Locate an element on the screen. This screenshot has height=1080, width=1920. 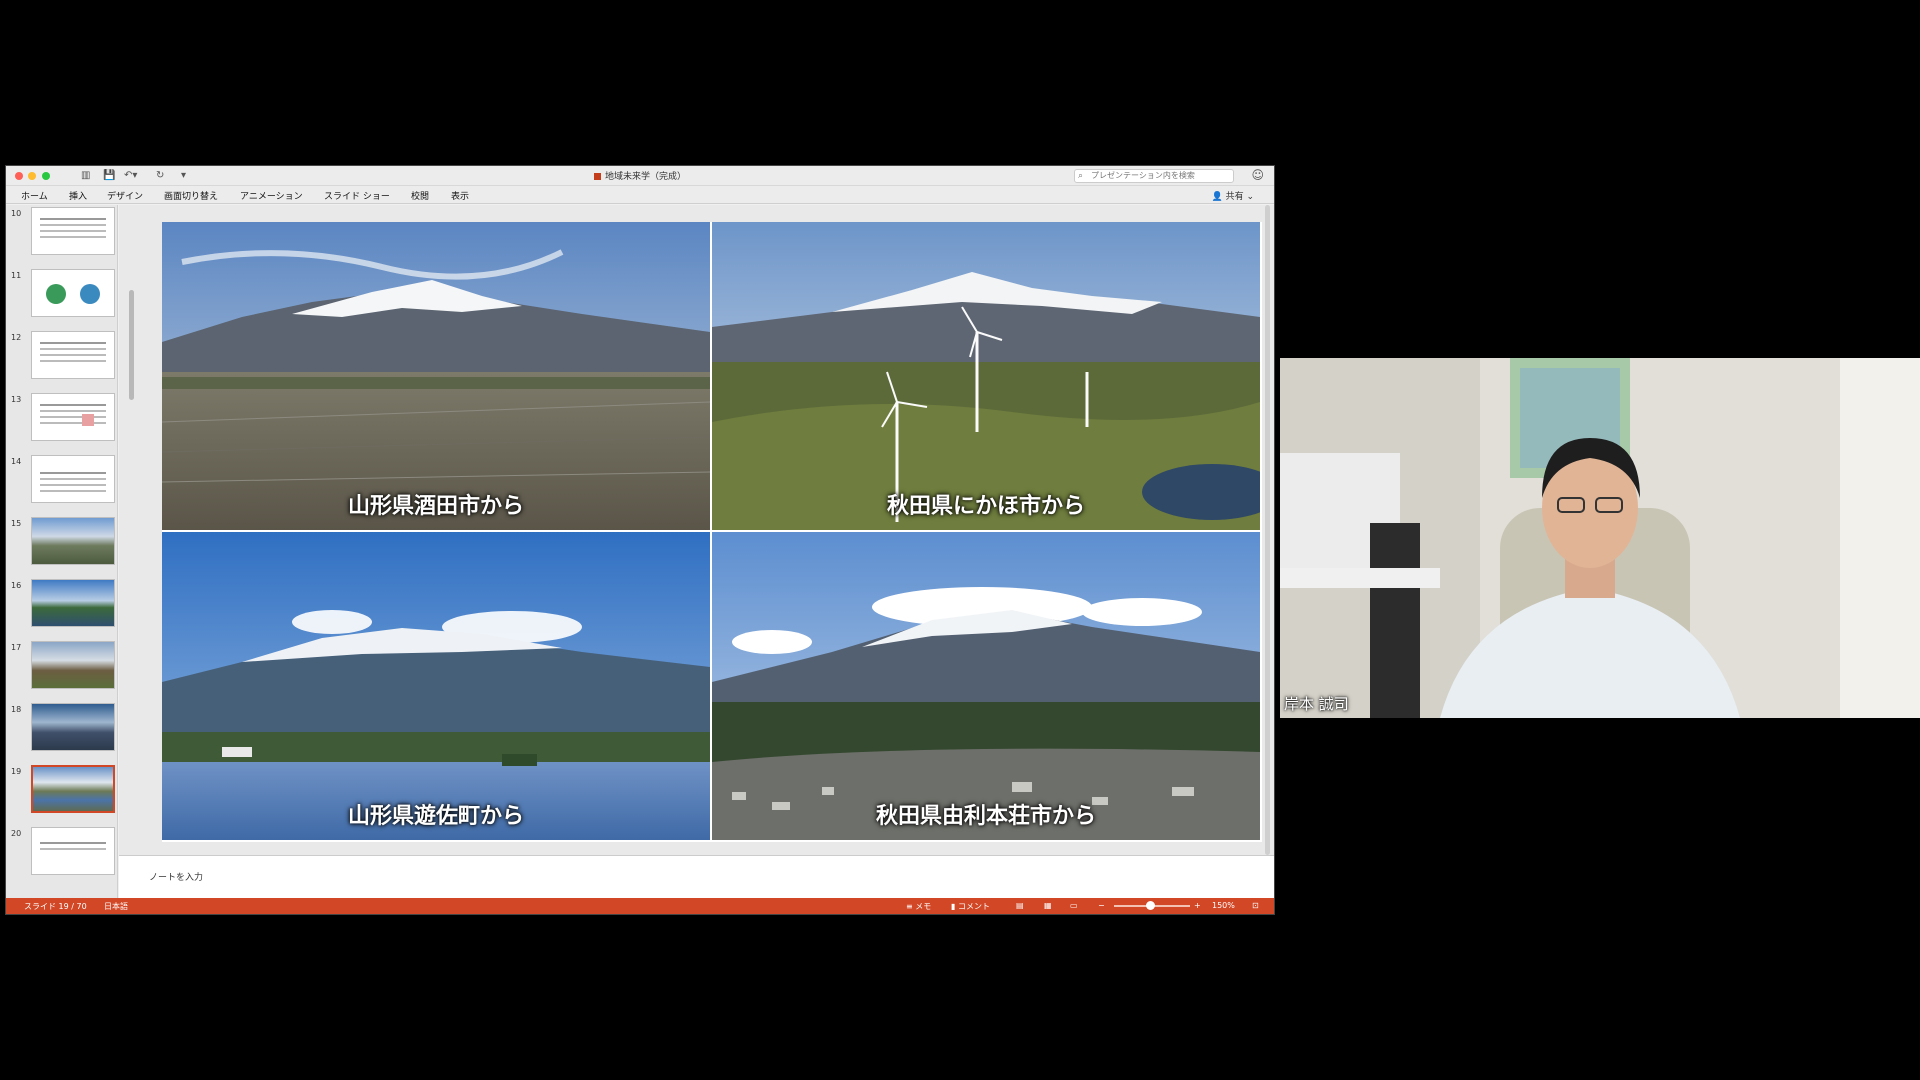
notes-toggle: ≡ メモ is located at coordinates (918, 906).